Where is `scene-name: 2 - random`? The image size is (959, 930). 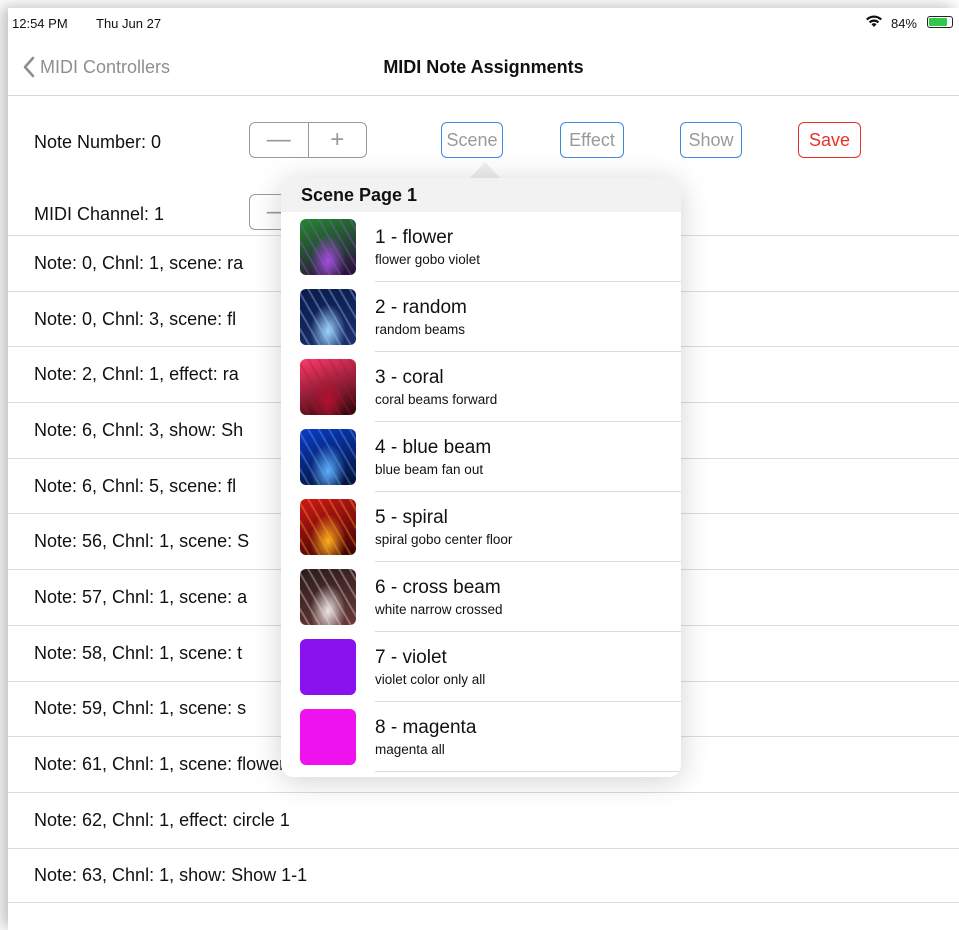
scene-name: 2 - random is located at coordinates (421, 307).